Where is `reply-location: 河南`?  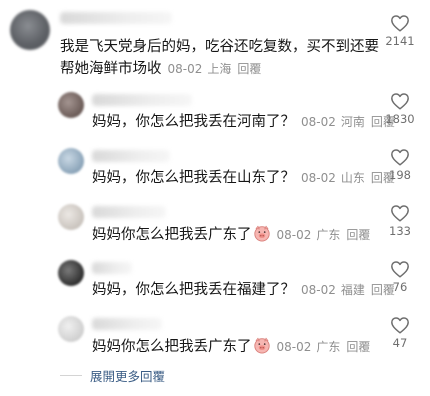 reply-location: 河南 is located at coordinates (352, 122).